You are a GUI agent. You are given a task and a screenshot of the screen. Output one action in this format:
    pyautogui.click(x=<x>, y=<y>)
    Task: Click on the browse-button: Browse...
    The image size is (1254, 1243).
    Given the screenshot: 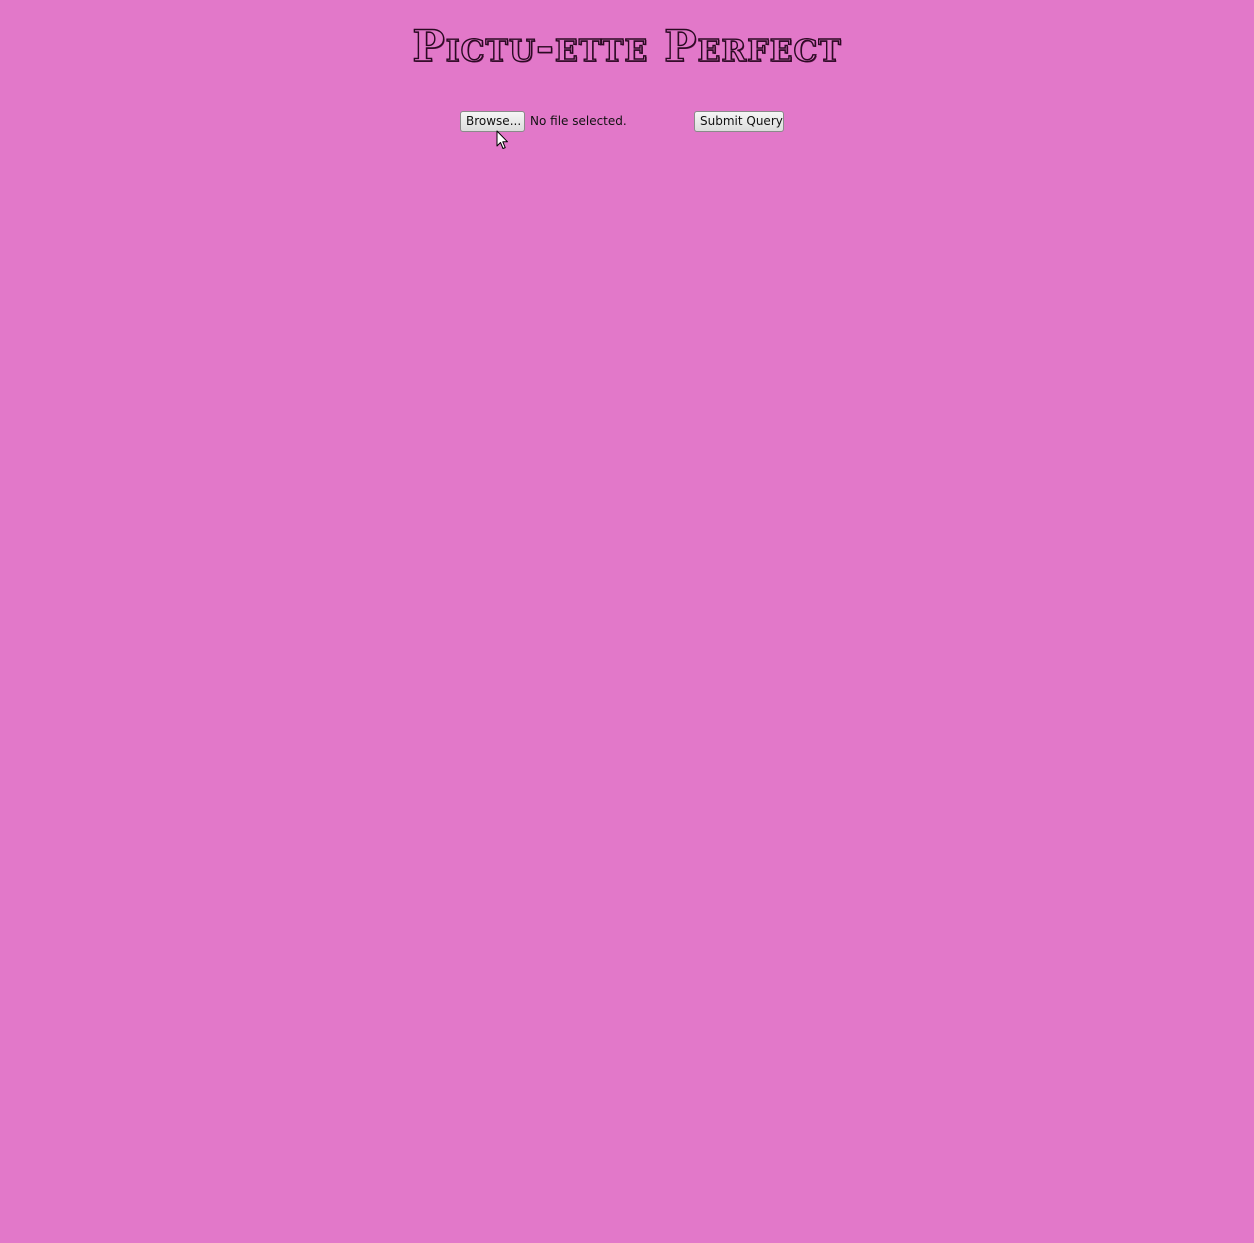 What is the action you would take?
    pyautogui.click(x=492, y=121)
    